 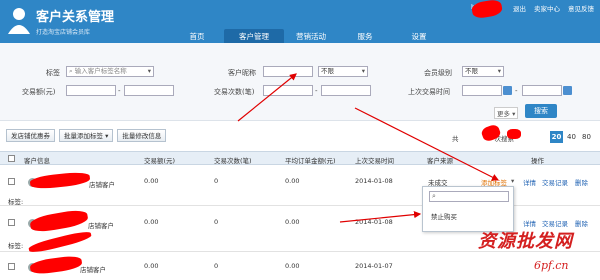 What do you see at coordinates (556, 137) in the screenshot?
I see `page-size-20: 20` at bounding box center [556, 137].